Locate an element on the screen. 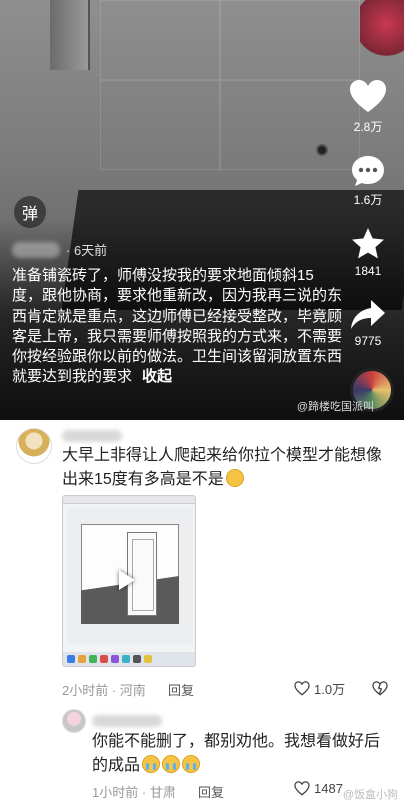 The width and height of the screenshot is (404, 800). danmu-button: 弹 is located at coordinates (30, 212).